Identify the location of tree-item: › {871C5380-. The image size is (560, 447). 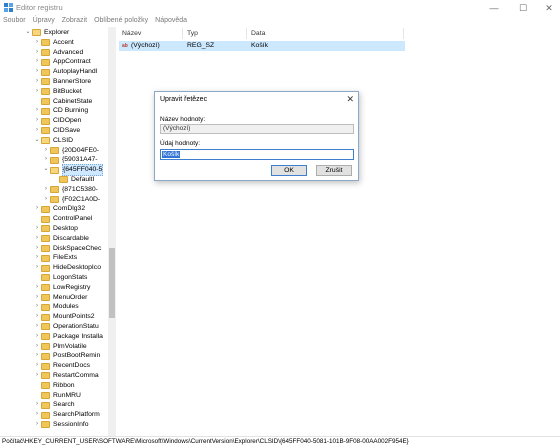
(70, 190).